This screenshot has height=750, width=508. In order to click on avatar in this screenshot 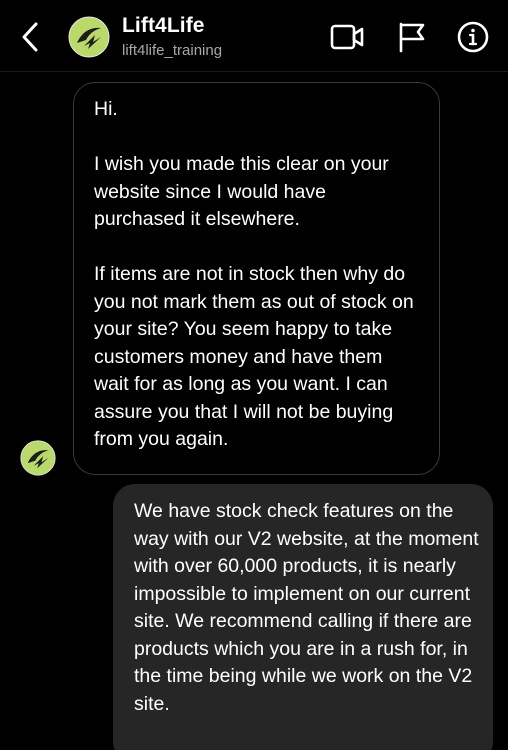, I will do `click(89, 37)`.